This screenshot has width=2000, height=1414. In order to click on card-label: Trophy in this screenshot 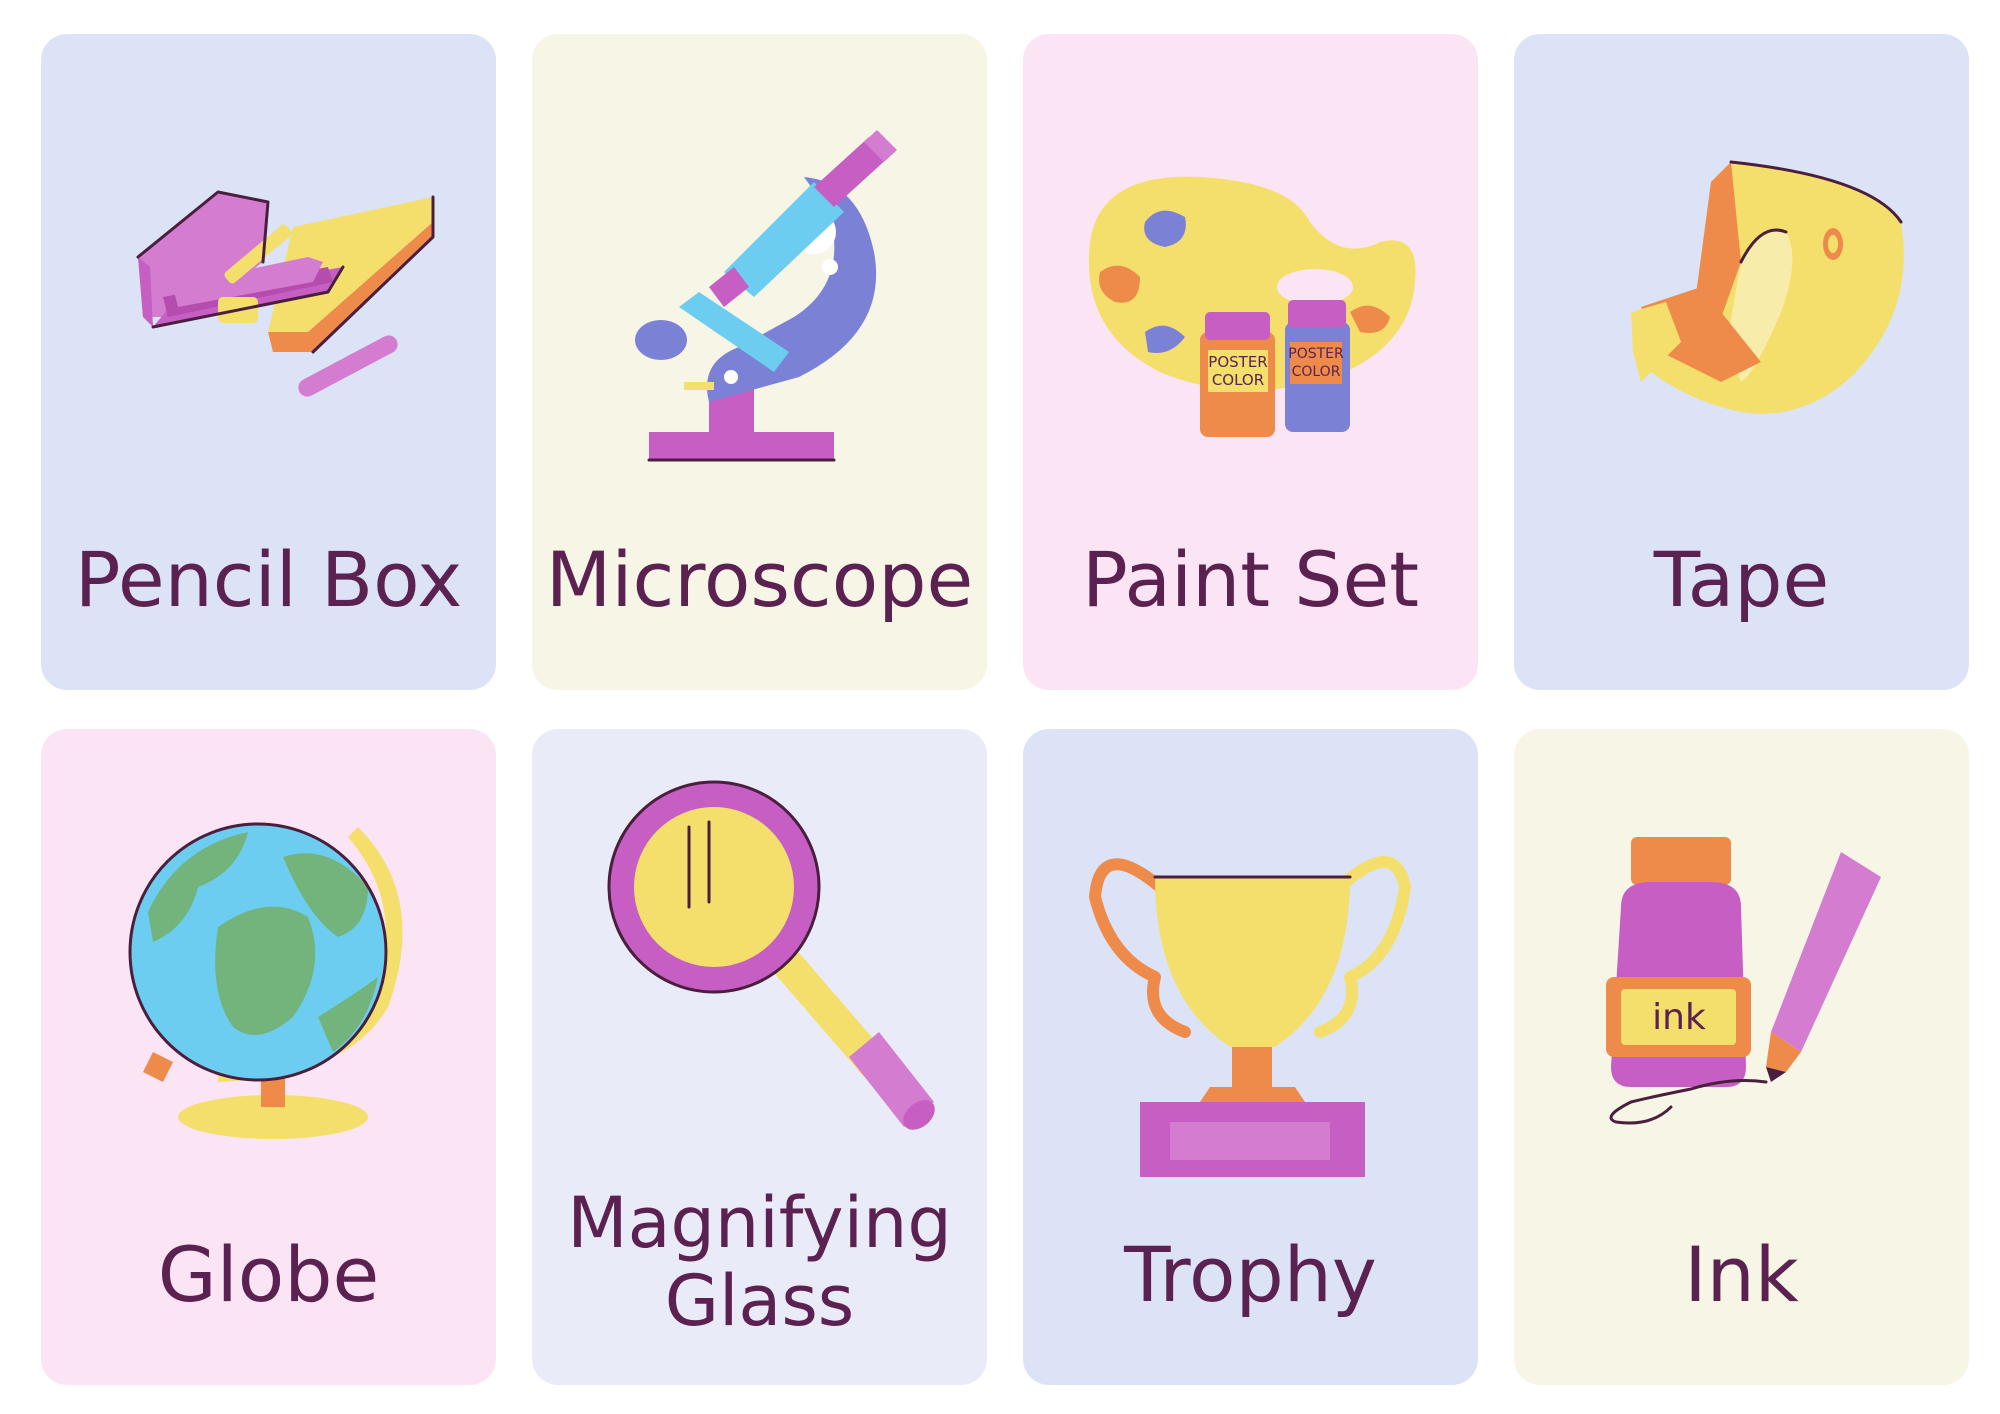, I will do `click(1250, 1274)`.